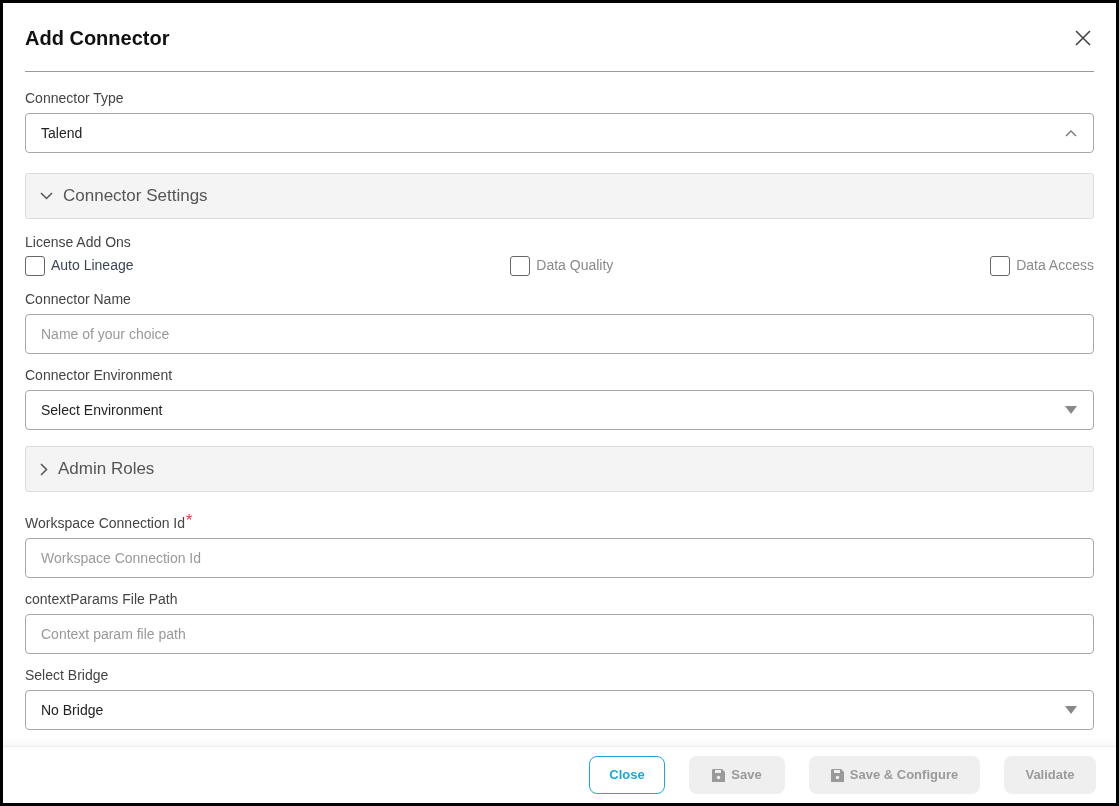 This screenshot has width=1119, height=806. I want to click on select-field: Select Environment, so click(559, 410).